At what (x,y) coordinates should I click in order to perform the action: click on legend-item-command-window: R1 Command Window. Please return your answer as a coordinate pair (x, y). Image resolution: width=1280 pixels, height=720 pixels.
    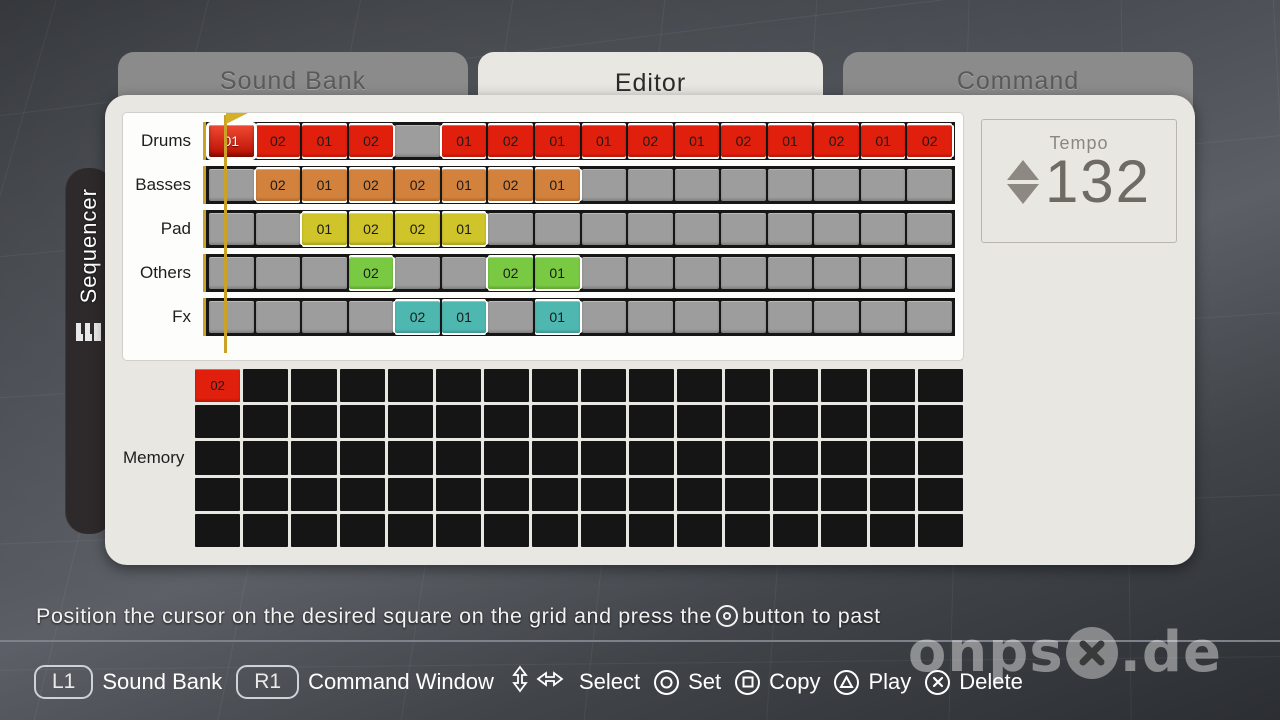
    Looking at the image, I should click on (365, 682).